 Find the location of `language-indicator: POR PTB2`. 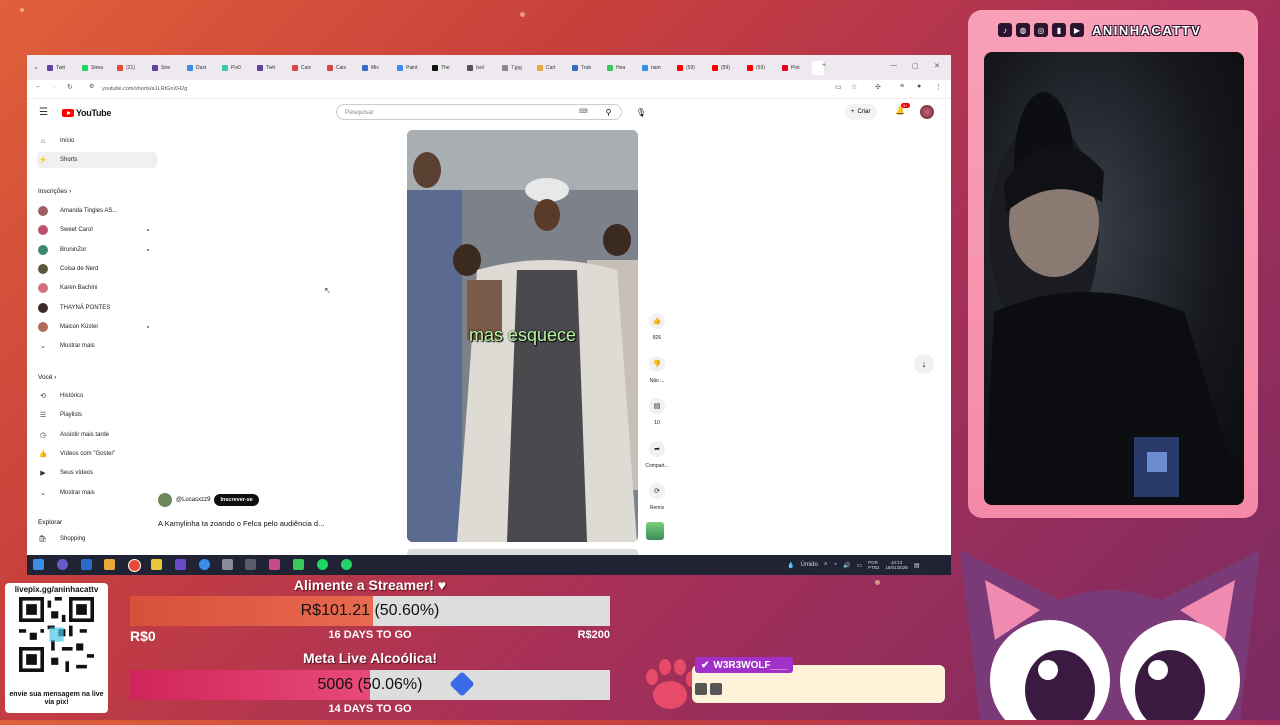

language-indicator: POR PTB2 is located at coordinates (873, 565).